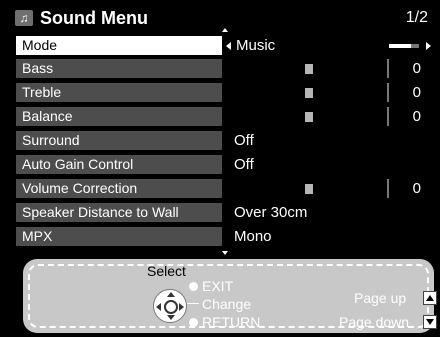  What do you see at coordinates (374, 322) in the screenshot?
I see `guide-page-down: Page down` at bounding box center [374, 322].